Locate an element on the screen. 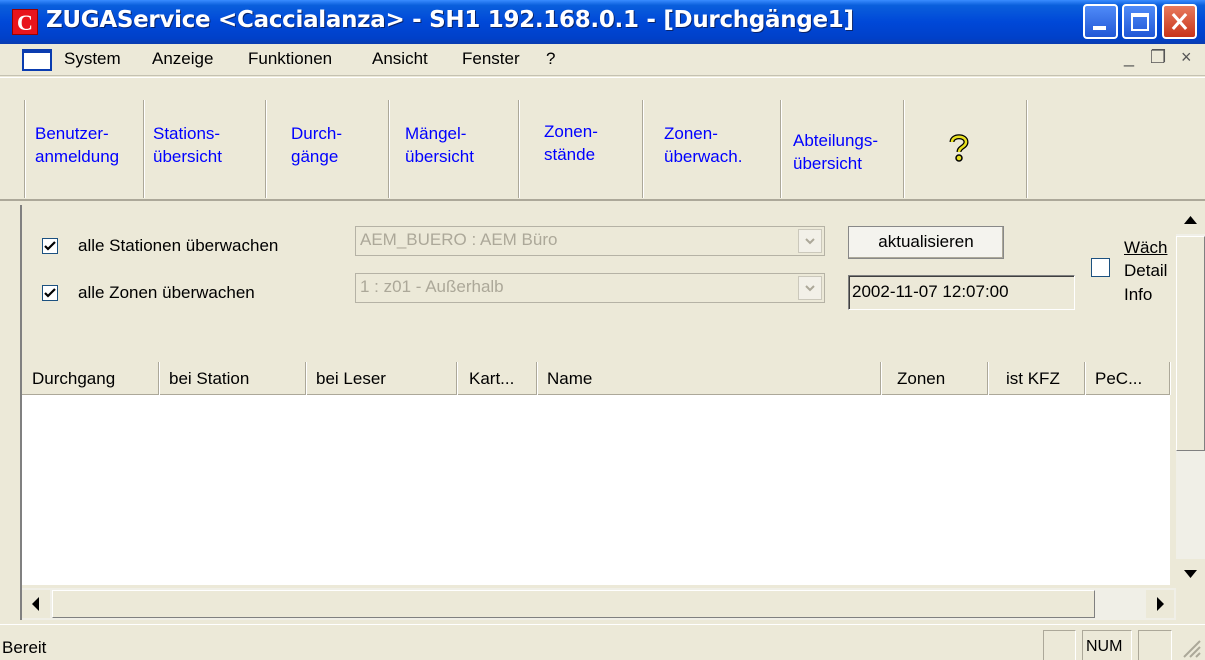 The image size is (1205, 660). toolbar-button-line2: überwach. is located at coordinates (703, 156).